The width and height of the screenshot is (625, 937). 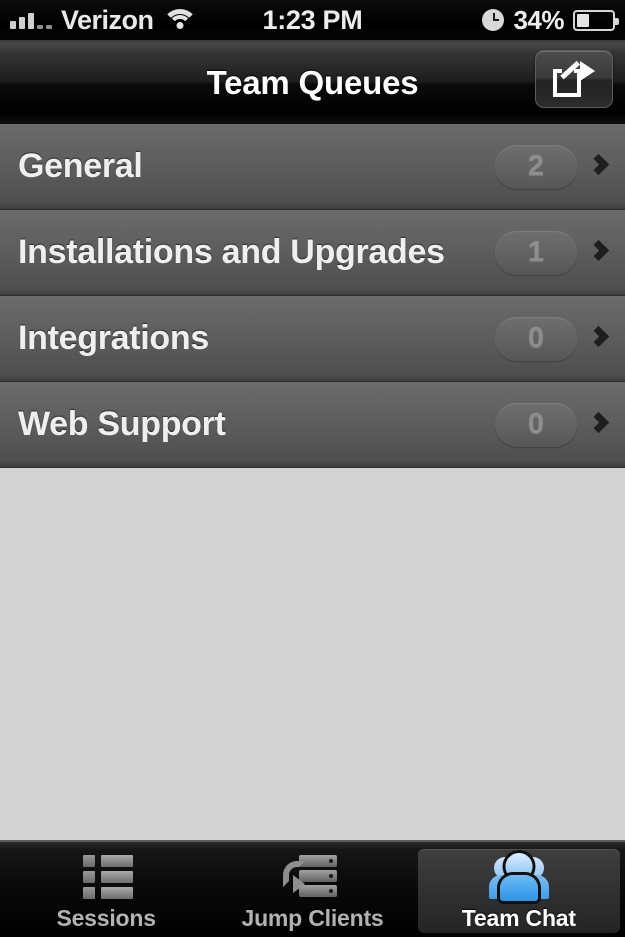 I want to click on tab-sessions: Sessions, so click(x=106, y=891).